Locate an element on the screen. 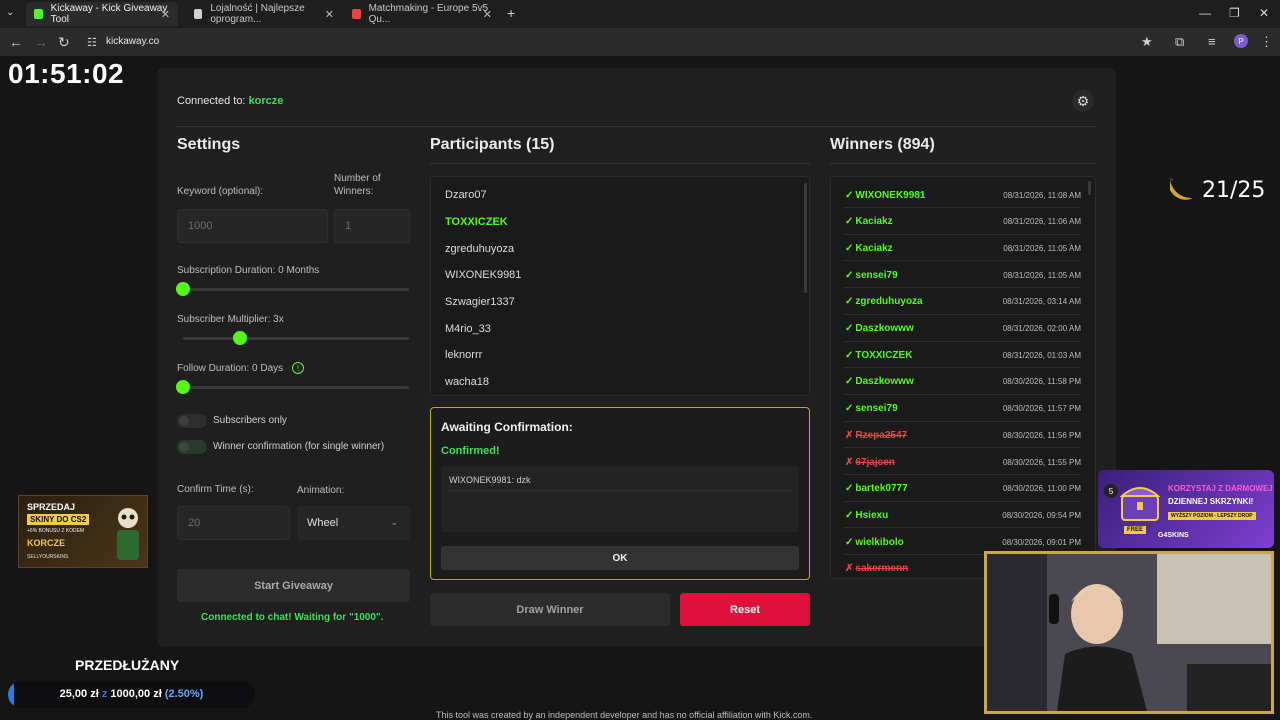 Image resolution: width=1280 pixels, height=720 pixels. follow-duration-track is located at coordinates (296, 387).